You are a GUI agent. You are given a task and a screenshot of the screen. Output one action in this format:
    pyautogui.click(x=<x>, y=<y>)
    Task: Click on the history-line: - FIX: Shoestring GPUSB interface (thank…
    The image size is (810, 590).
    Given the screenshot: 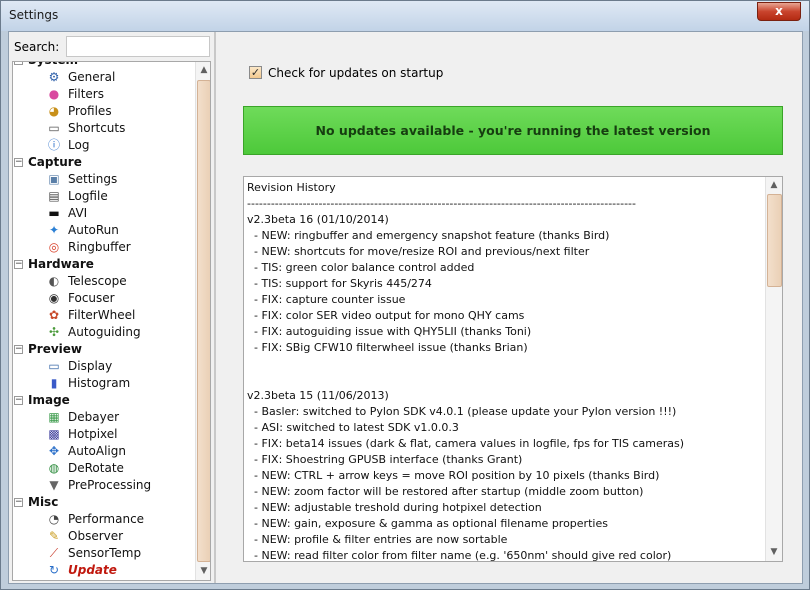 What is the action you would take?
    pyautogui.click(x=385, y=459)
    